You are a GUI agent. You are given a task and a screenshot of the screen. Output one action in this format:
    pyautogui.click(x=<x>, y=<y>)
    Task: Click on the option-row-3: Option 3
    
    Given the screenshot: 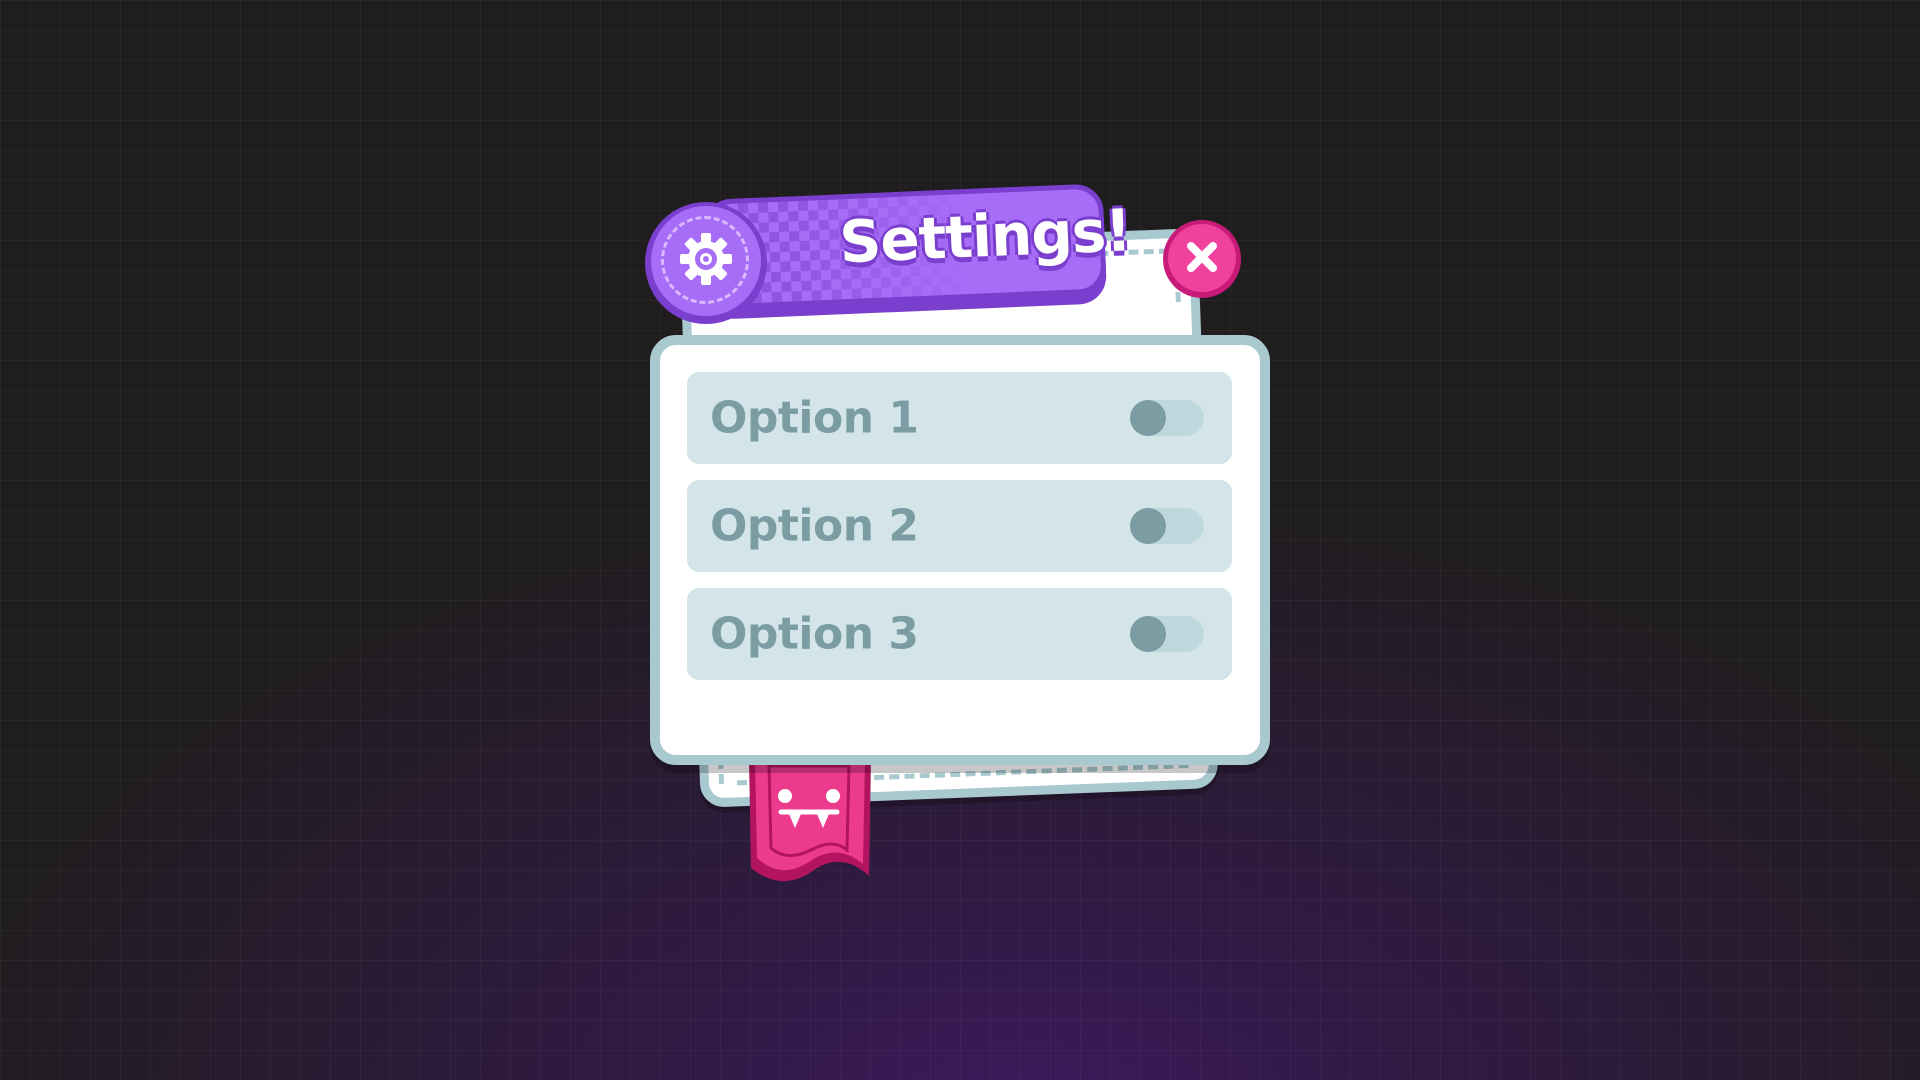 What is the action you would take?
    pyautogui.click(x=959, y=634)
    